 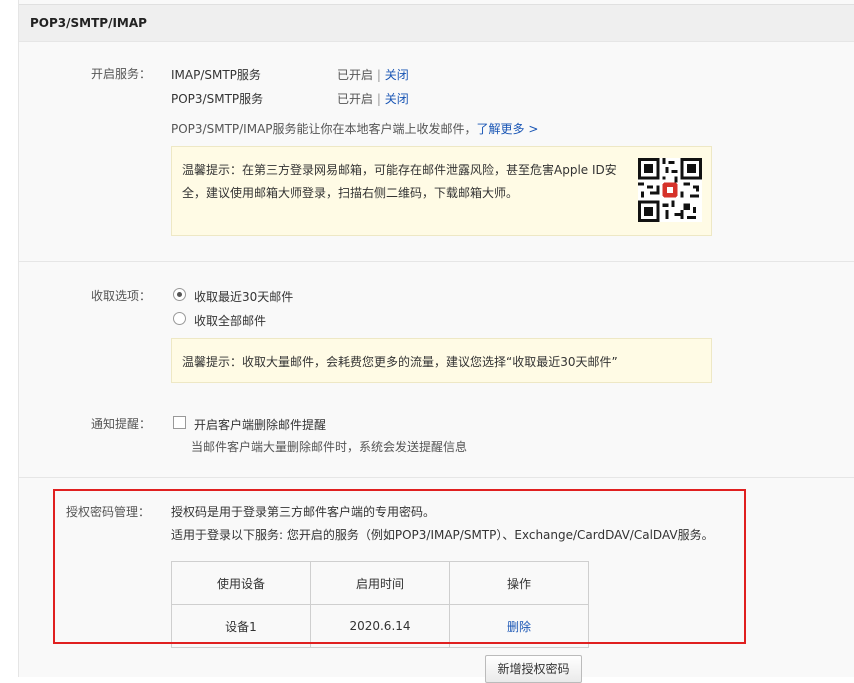 What do you see at coordinates (179, 294) in the screenshot?
I see `fetch-30days-radio` at bounding box center [179, 294].